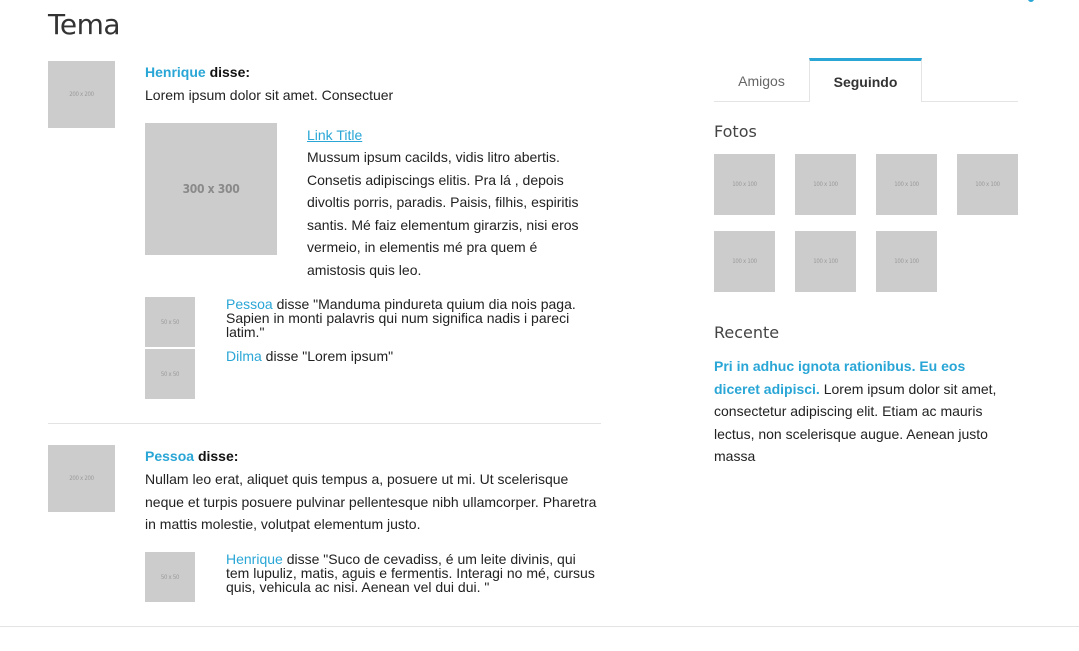 This screenshot has width=1079, height=651. What do you see at coordinates (411, 356) in the screenshot?
I see `reply-text: Dilma disse "Lorem ipsum"` at bounding box center [411, 356].